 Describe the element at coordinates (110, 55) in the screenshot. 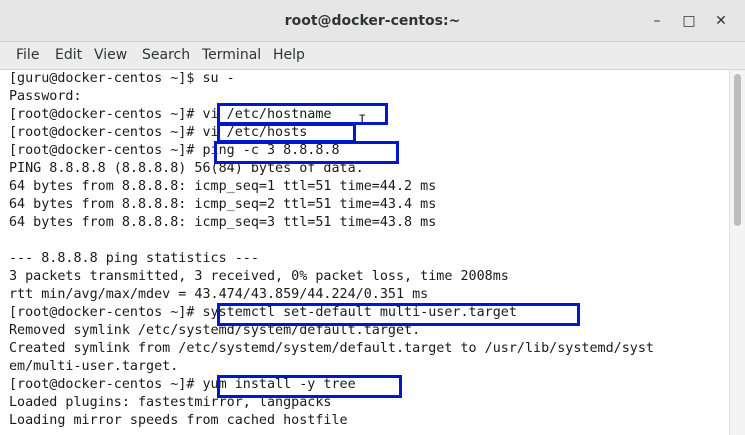

I see `menu-view: View` at that location.